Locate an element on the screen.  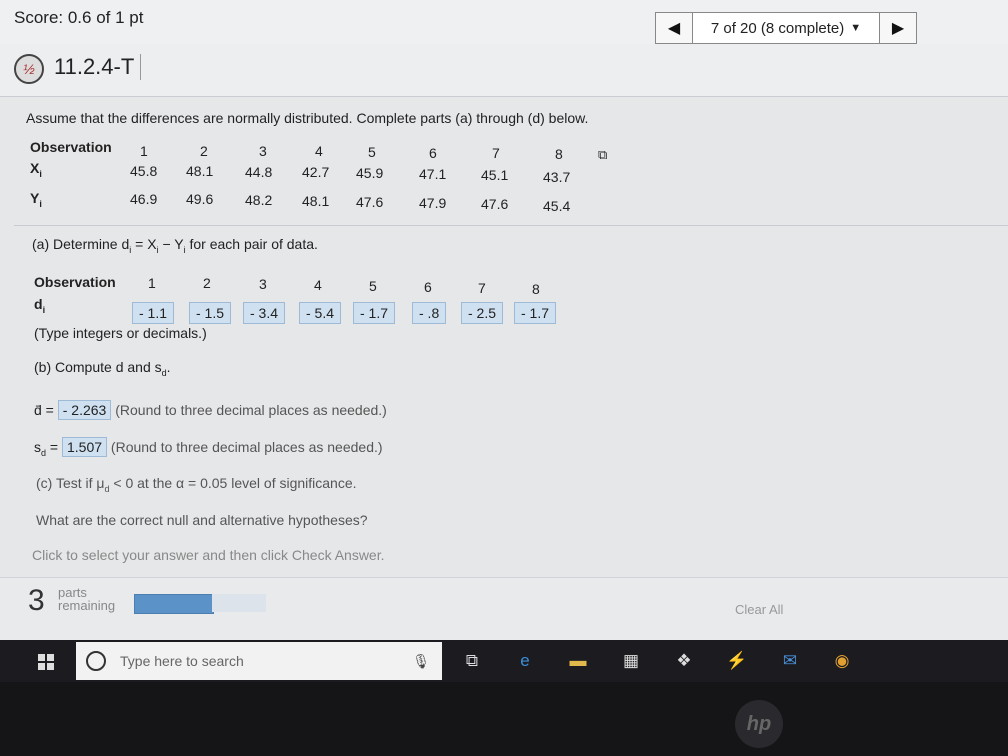
y-value-1: 46.9 is located at coordinates (144, 199).